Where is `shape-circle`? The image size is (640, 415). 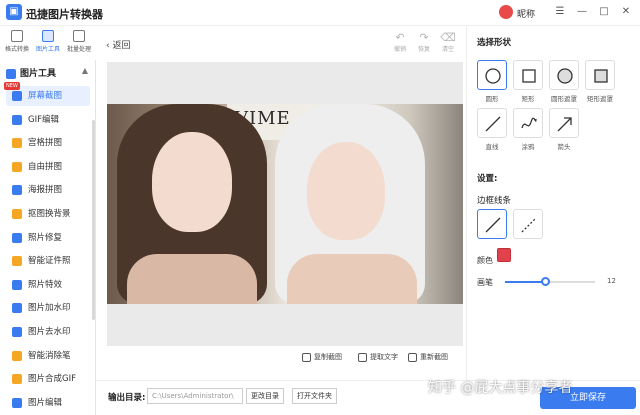 shape-circle is located at coordinates (492, 75).